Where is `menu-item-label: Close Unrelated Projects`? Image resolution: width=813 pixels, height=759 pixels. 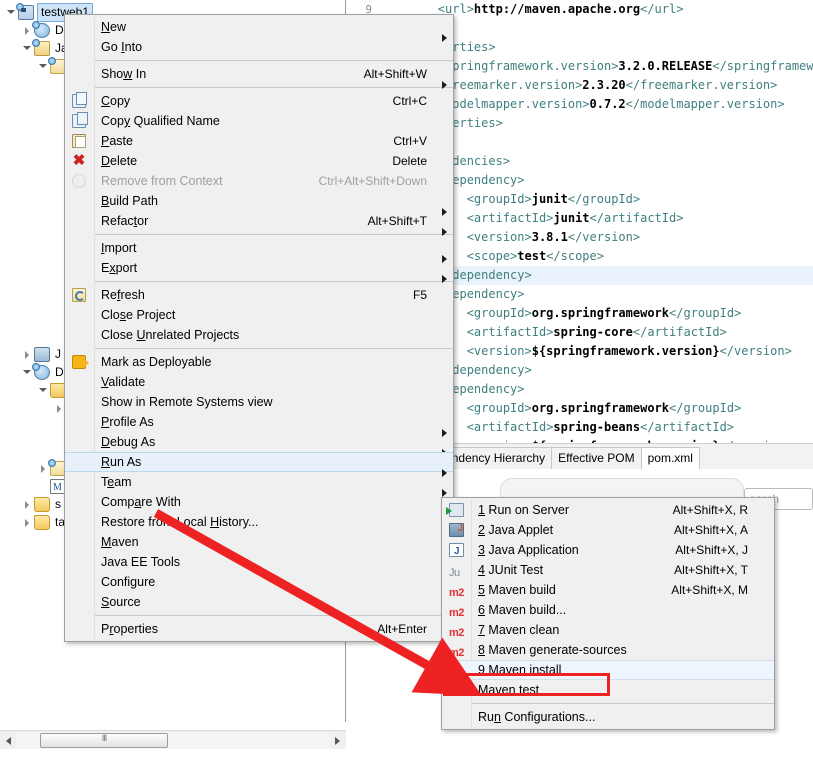
menu-item-label: Close Unrelated Projects is located at coordinates (170, 335).